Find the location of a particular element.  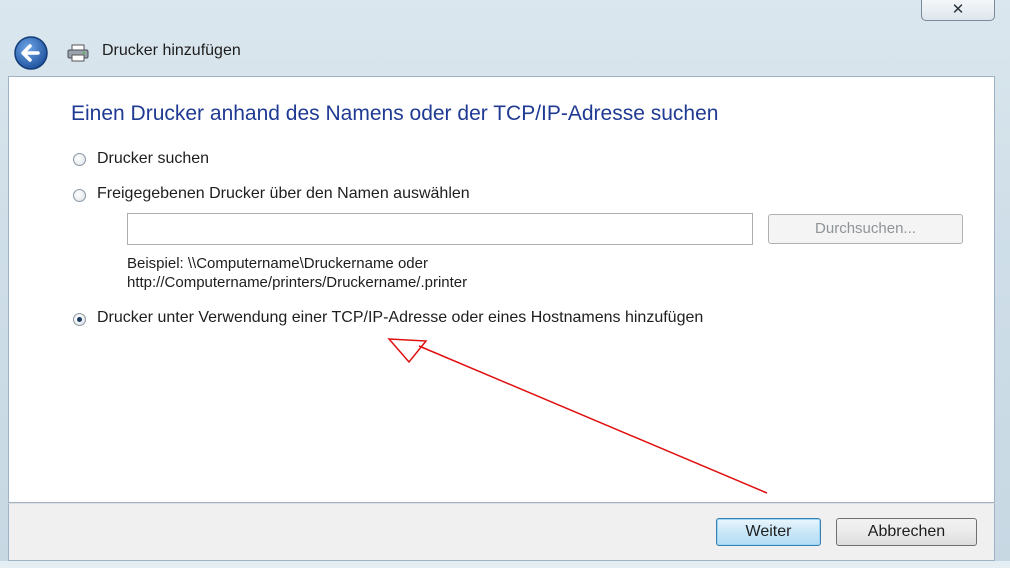

annotation-arrow is located at coordinates (577, 416).